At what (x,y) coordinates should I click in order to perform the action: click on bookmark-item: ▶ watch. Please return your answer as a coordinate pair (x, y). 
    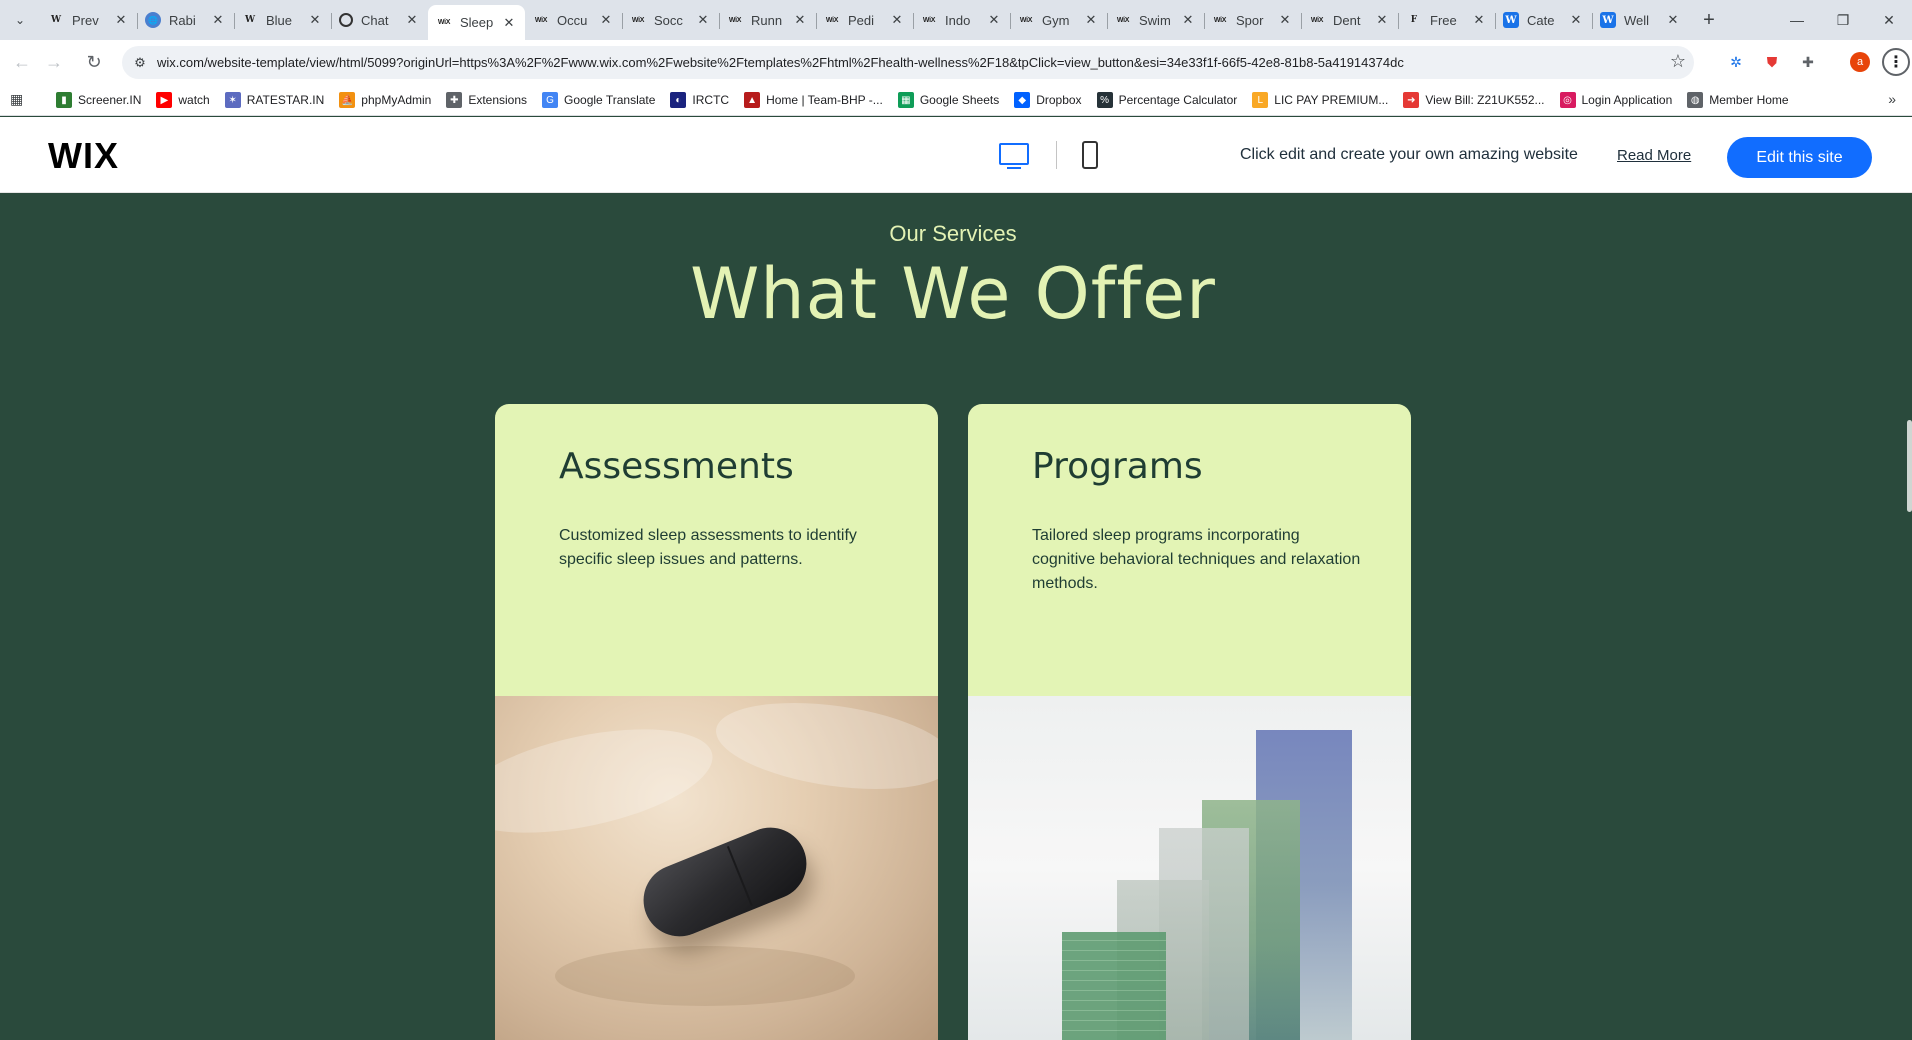
    Looking at the image, I should click on (183, 100).